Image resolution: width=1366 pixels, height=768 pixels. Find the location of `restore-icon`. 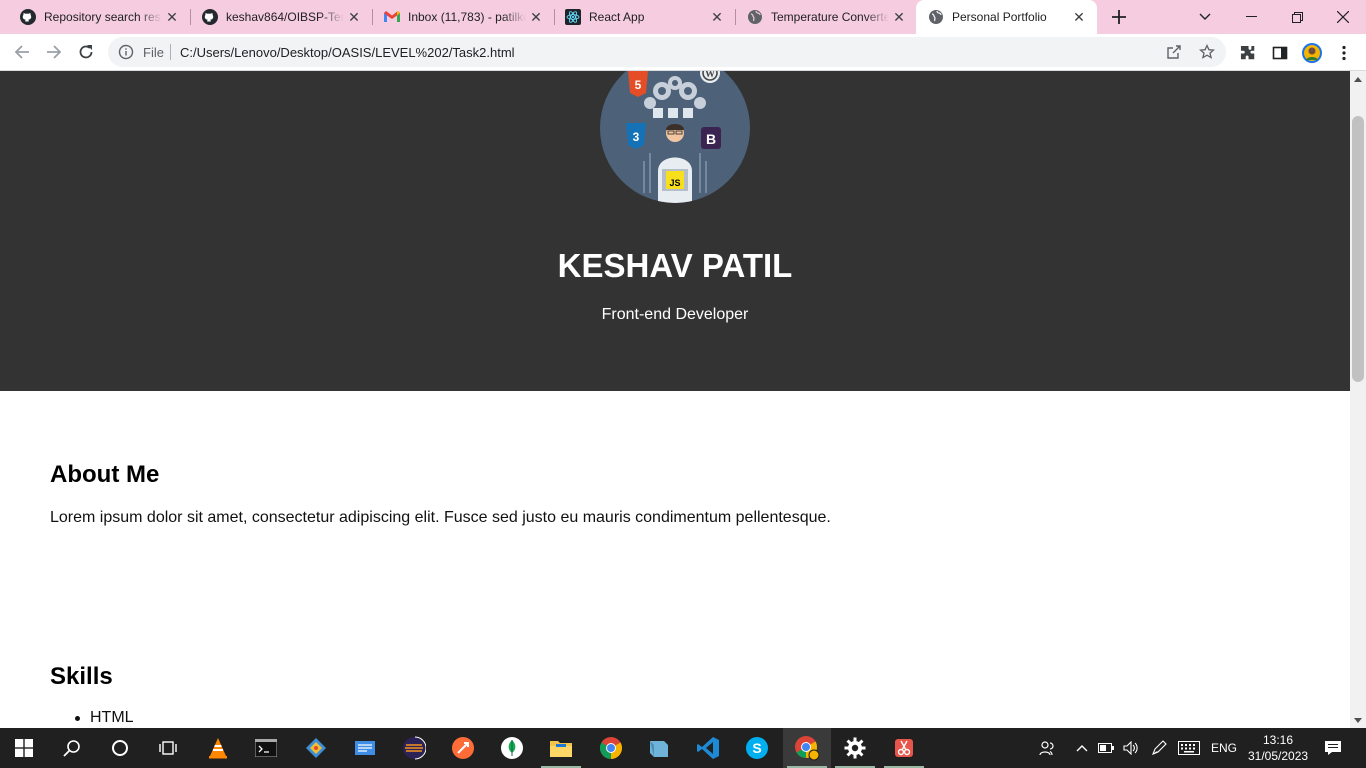

restore-icon is located at coordinates (1297, 17).